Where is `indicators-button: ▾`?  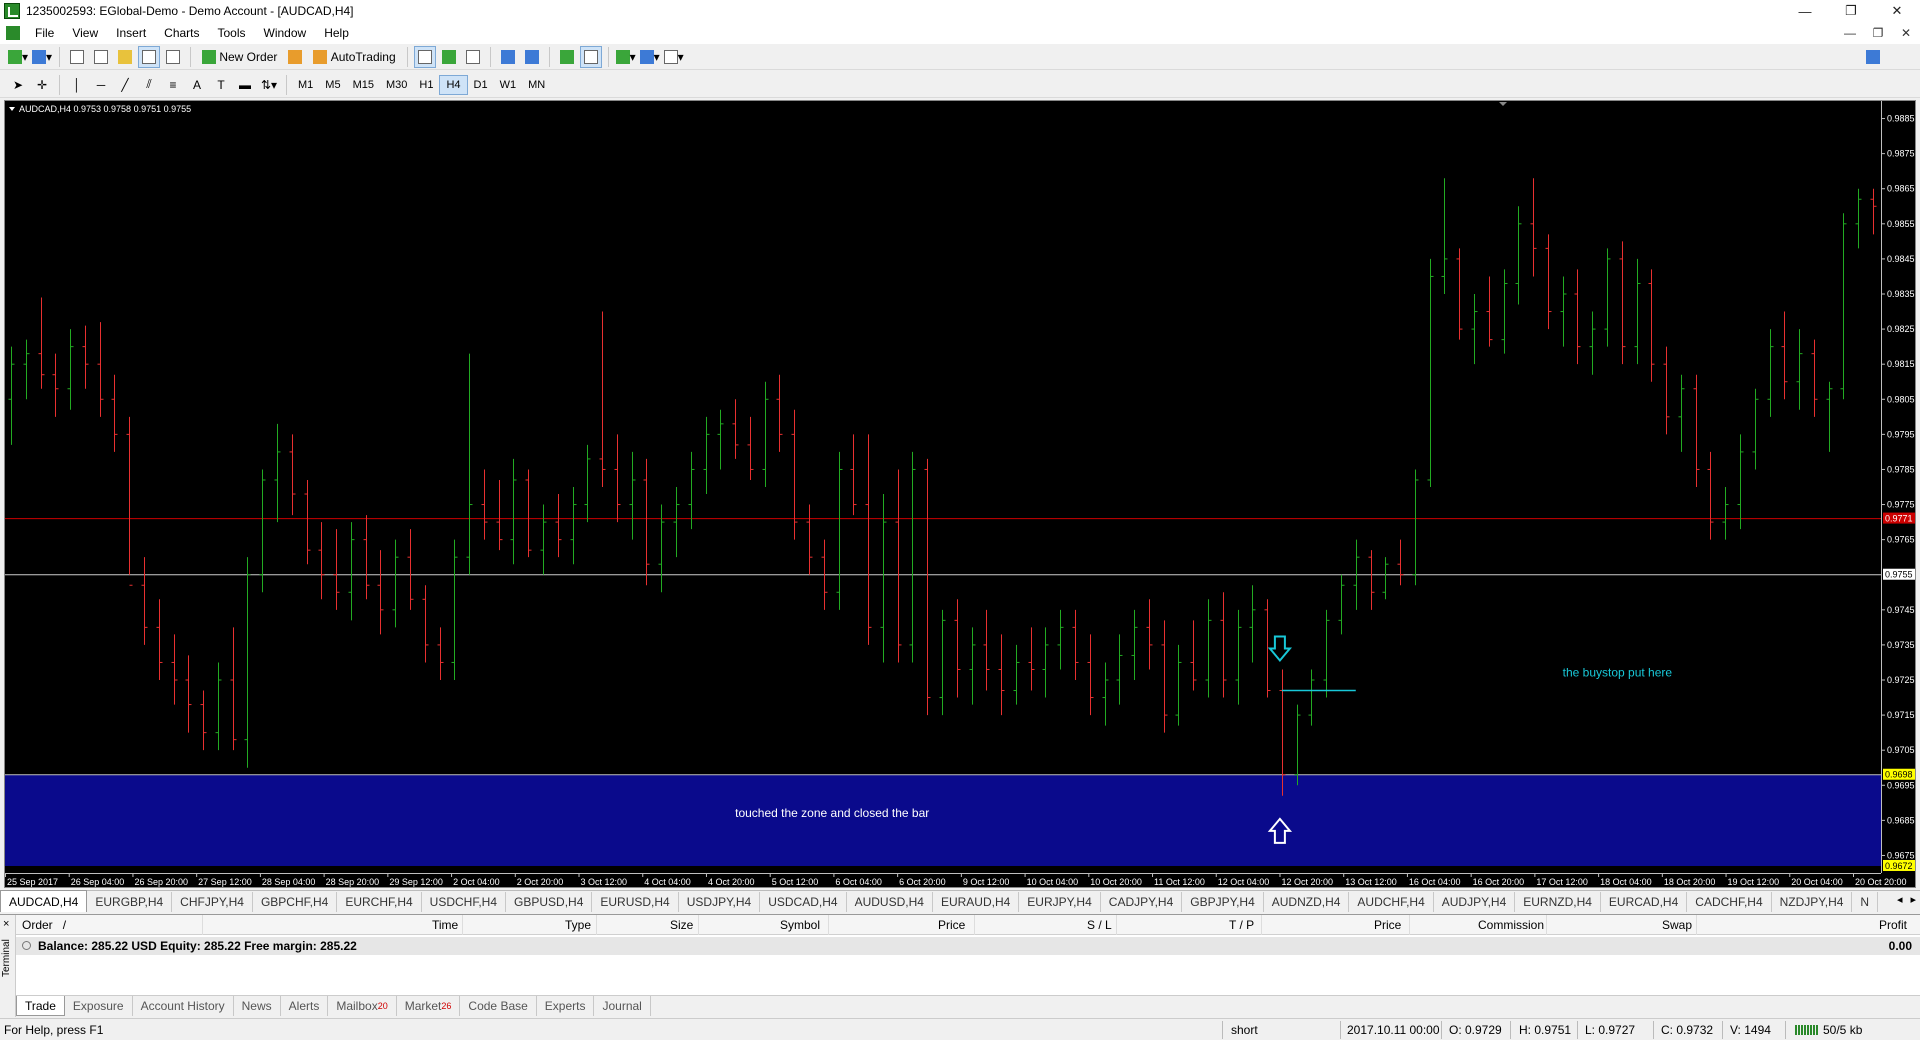 indicators-button: ▾ is located at coordinates (626, 57).